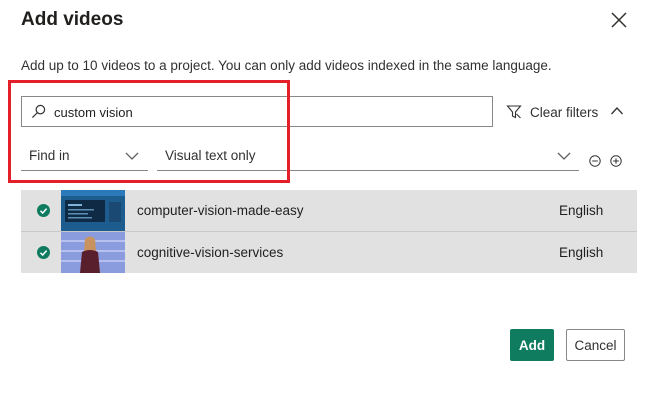 The image size is (648, 402). What do you see at coordinates (532, 345) in the screenshot?
I see `add-button: Add` at bounding box center [532, 345].